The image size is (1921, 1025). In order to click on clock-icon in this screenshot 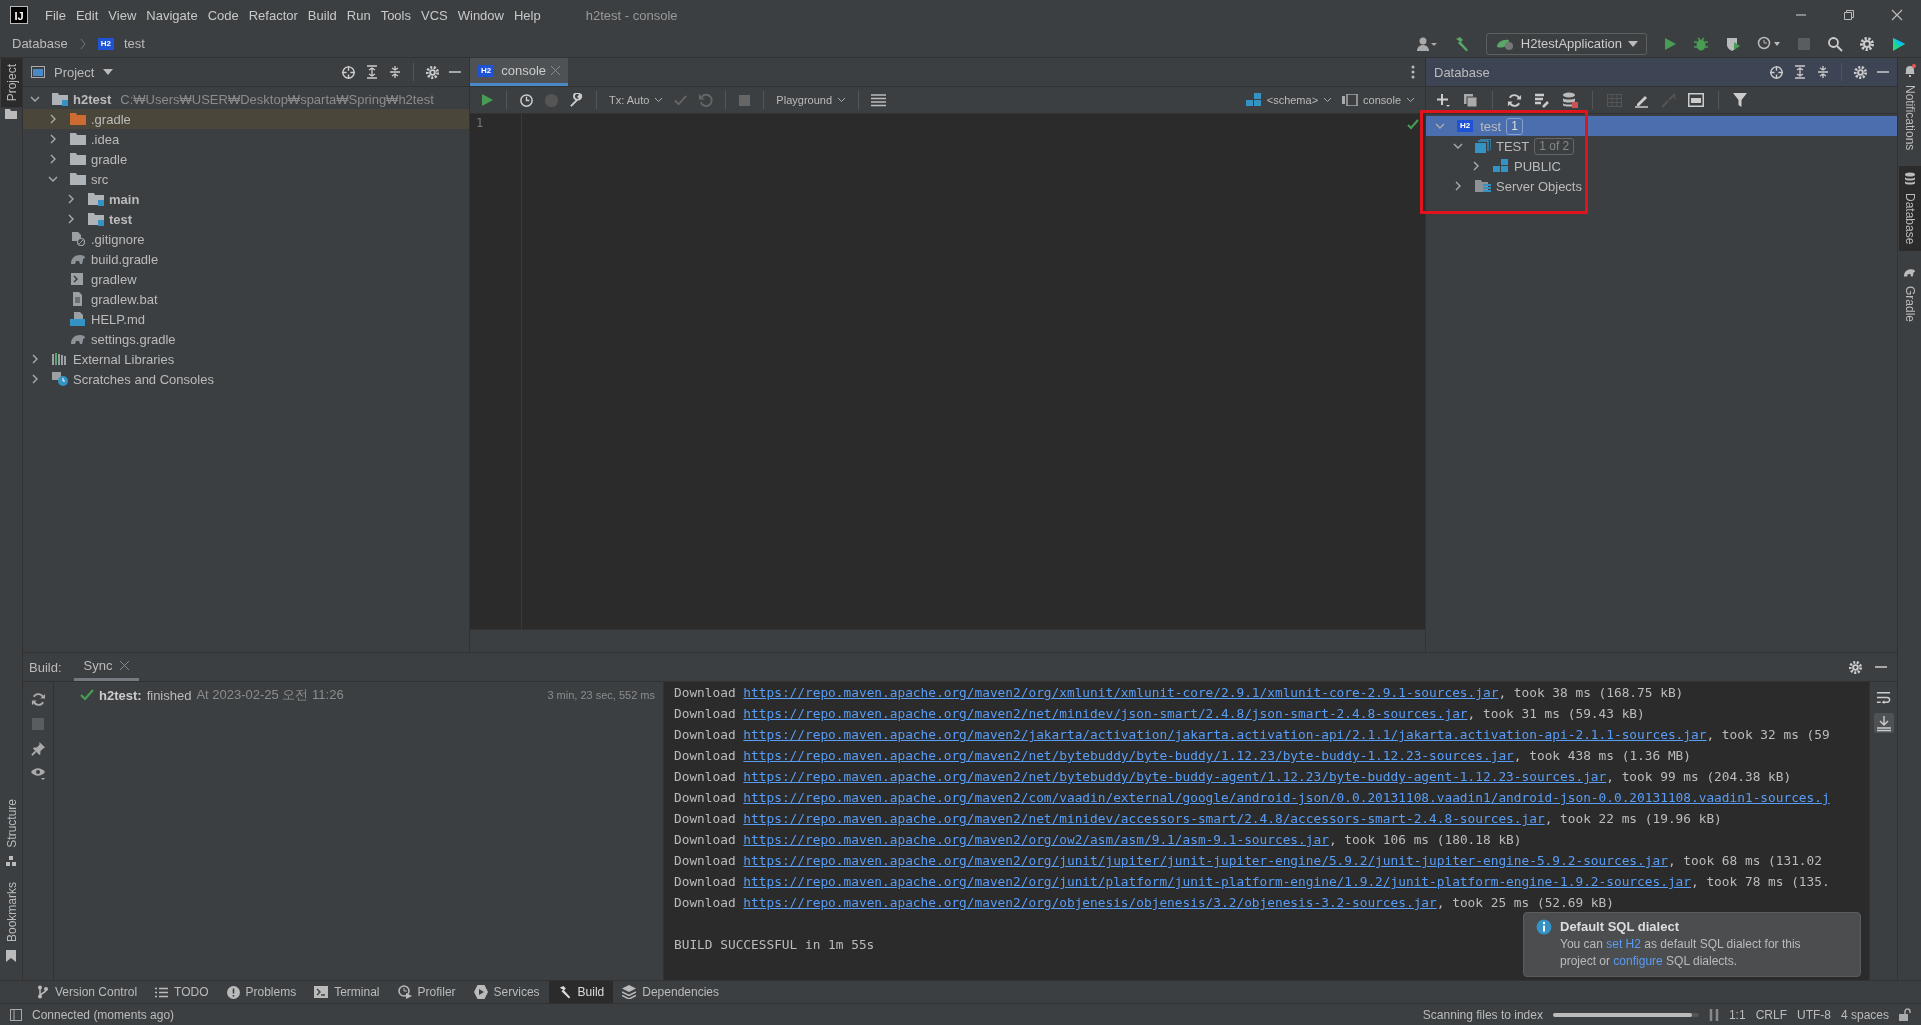, I will do `click(526, 100)`.